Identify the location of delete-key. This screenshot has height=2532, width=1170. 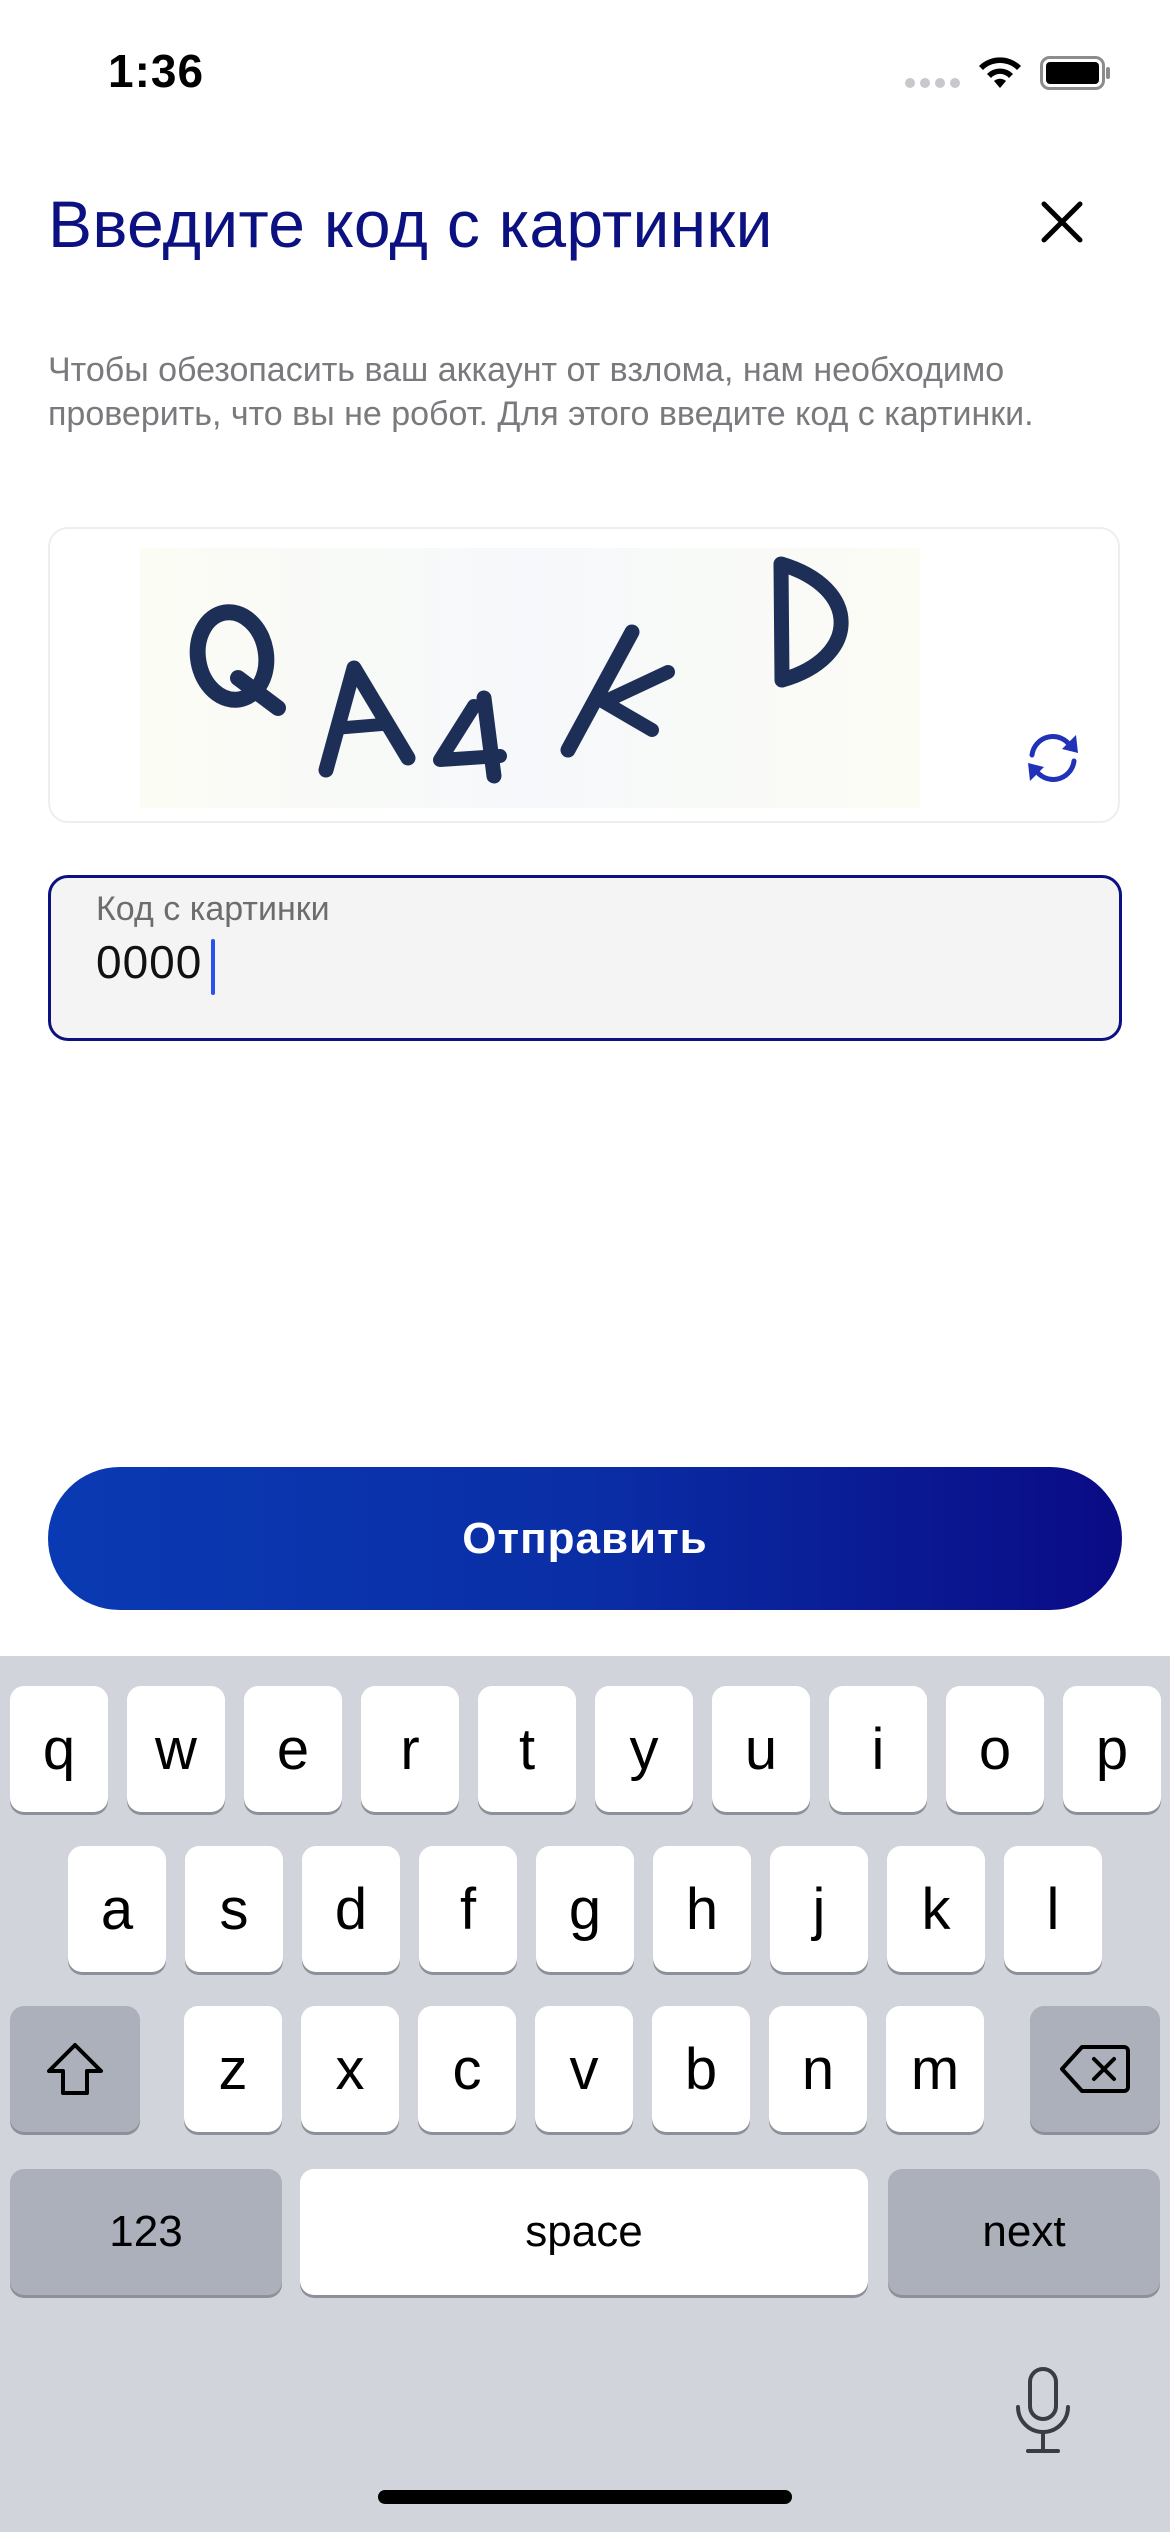
(1095, 2069).